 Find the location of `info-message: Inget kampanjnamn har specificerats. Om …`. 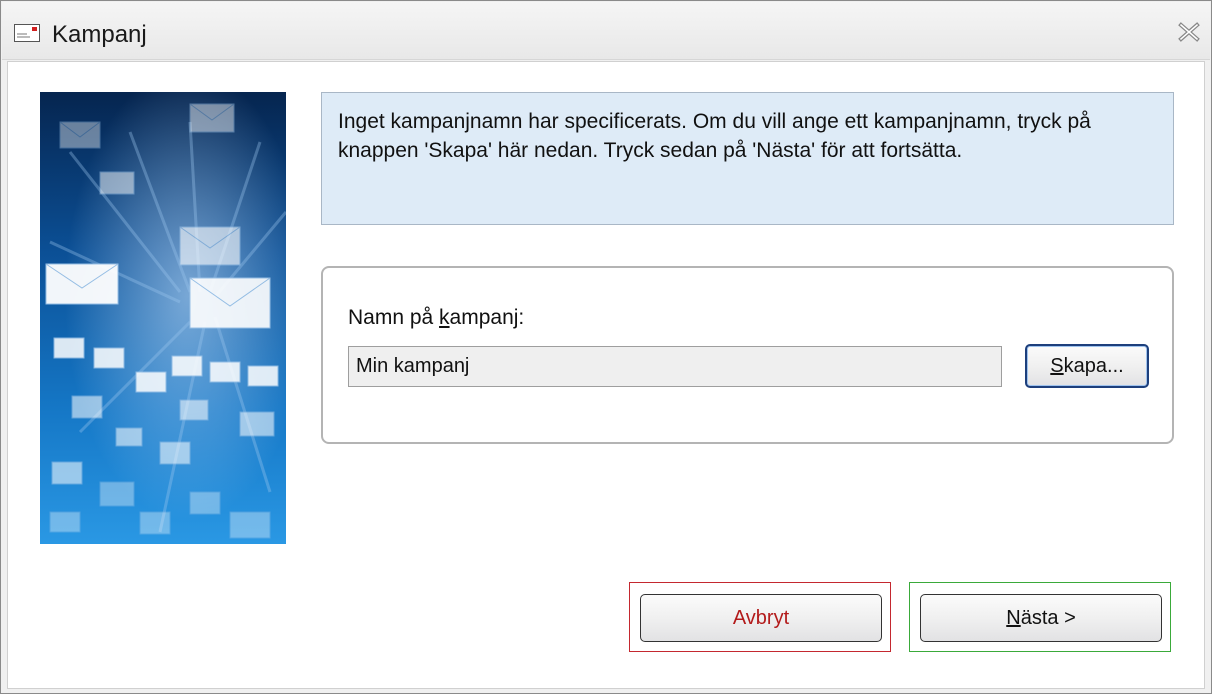

info-message: Inget kampanjnamn har specificerats. Om … is located at coordinates (747, 158).